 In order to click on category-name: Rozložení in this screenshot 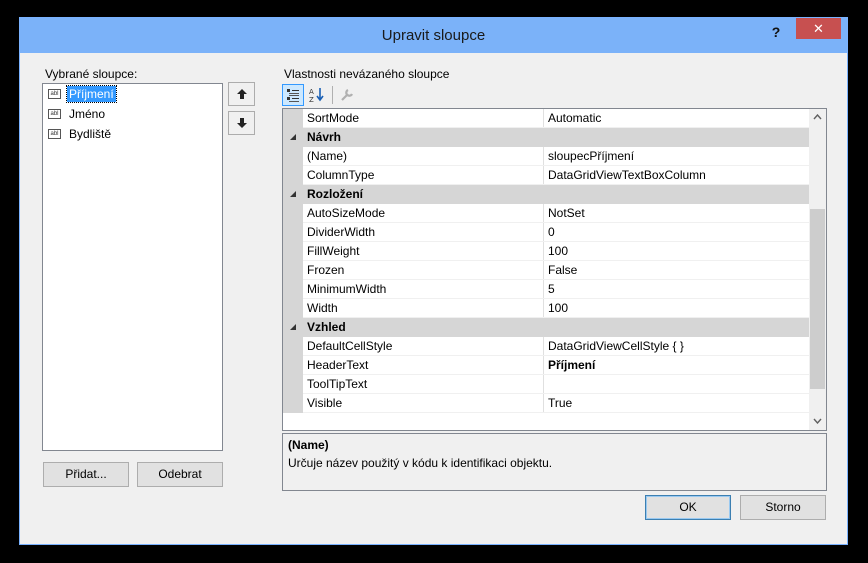, I will do `click(335, 194)`.